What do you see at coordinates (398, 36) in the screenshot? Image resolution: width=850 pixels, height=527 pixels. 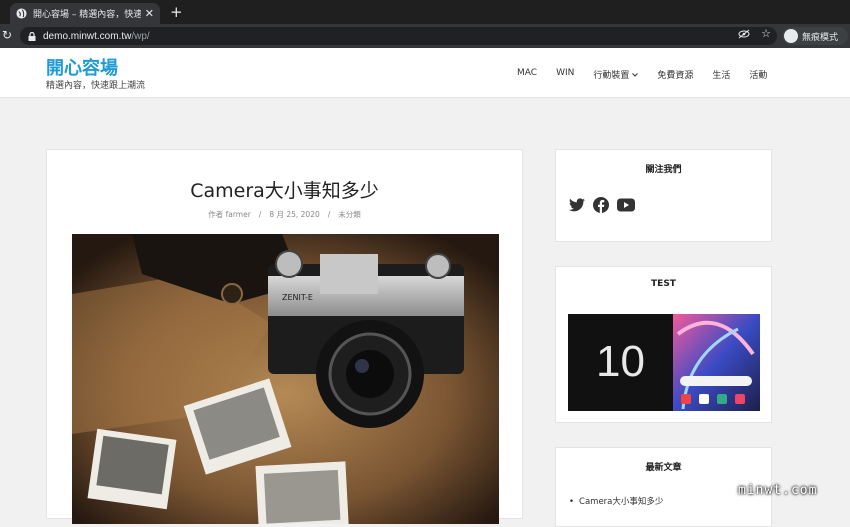 I see `address-bar: demo.minwt.com.tw/wp/` at bounding box center [398, 36].